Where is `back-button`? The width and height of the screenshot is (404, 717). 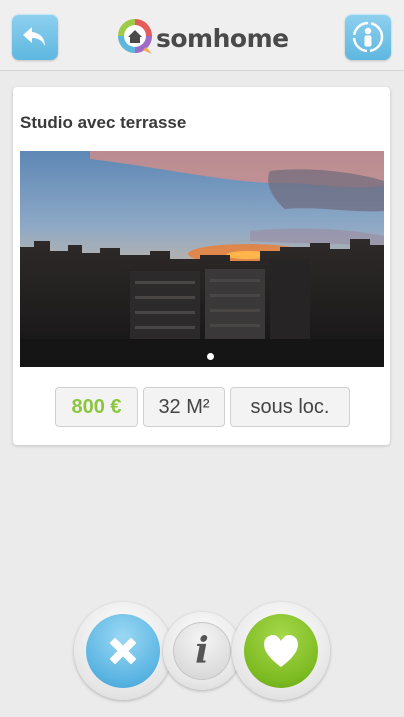 back-button is located at coordinates (35, 37).